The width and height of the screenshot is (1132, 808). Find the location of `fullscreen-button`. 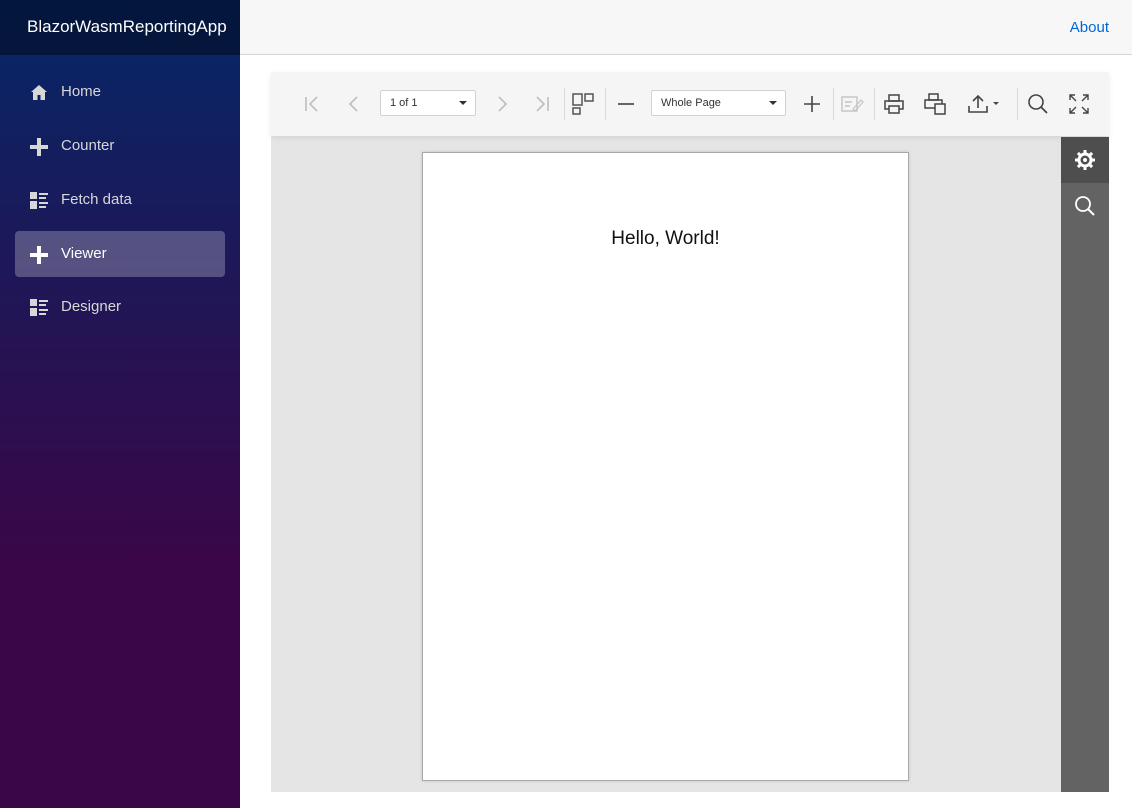

fullscreen-button is located at coordinates (1079, 104).